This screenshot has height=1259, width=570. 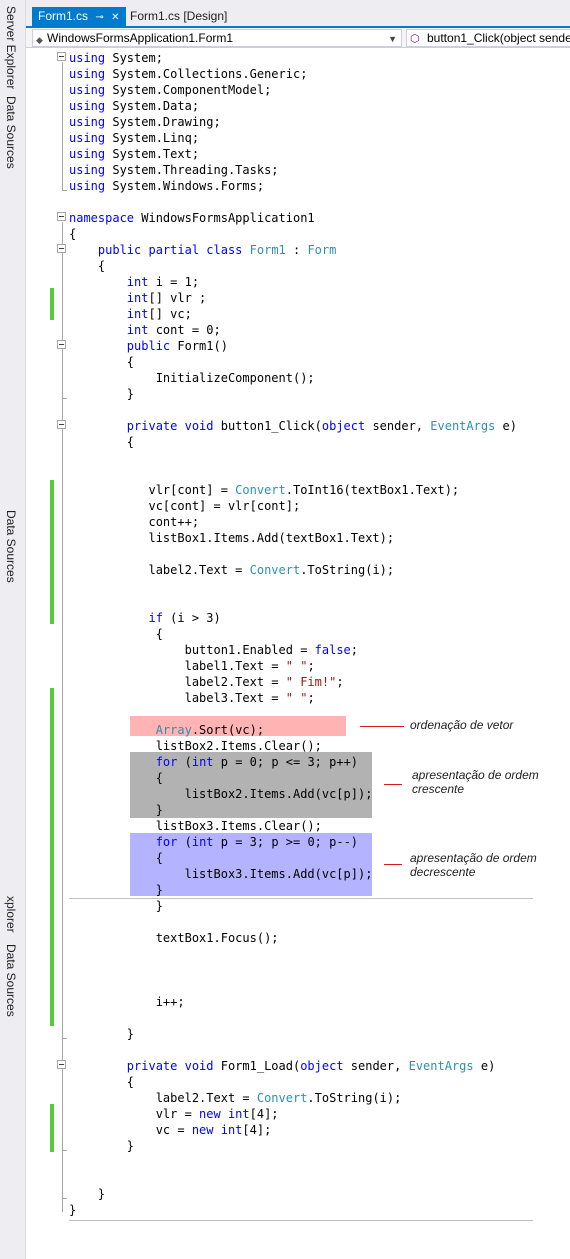 I want to click on annotation-pointer, so click(x=393, y=864).